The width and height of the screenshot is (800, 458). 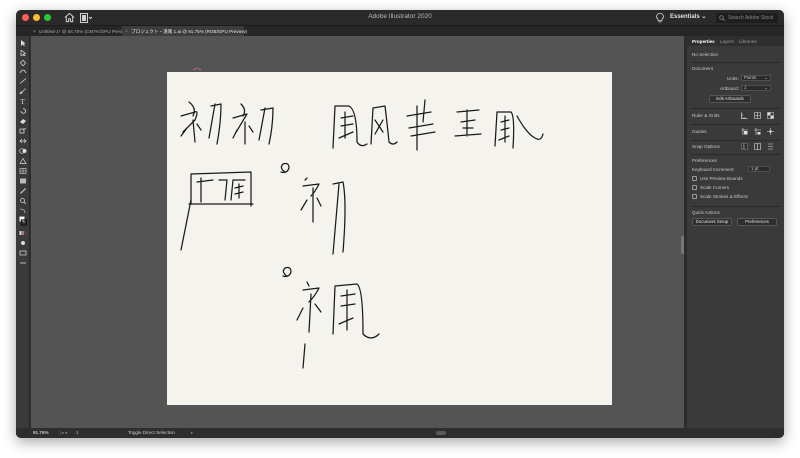 What do you see at coordinates (706, 146) in the screenshot?
I see `snap-options-label: Snap Options` at bounding box center [706, 146].